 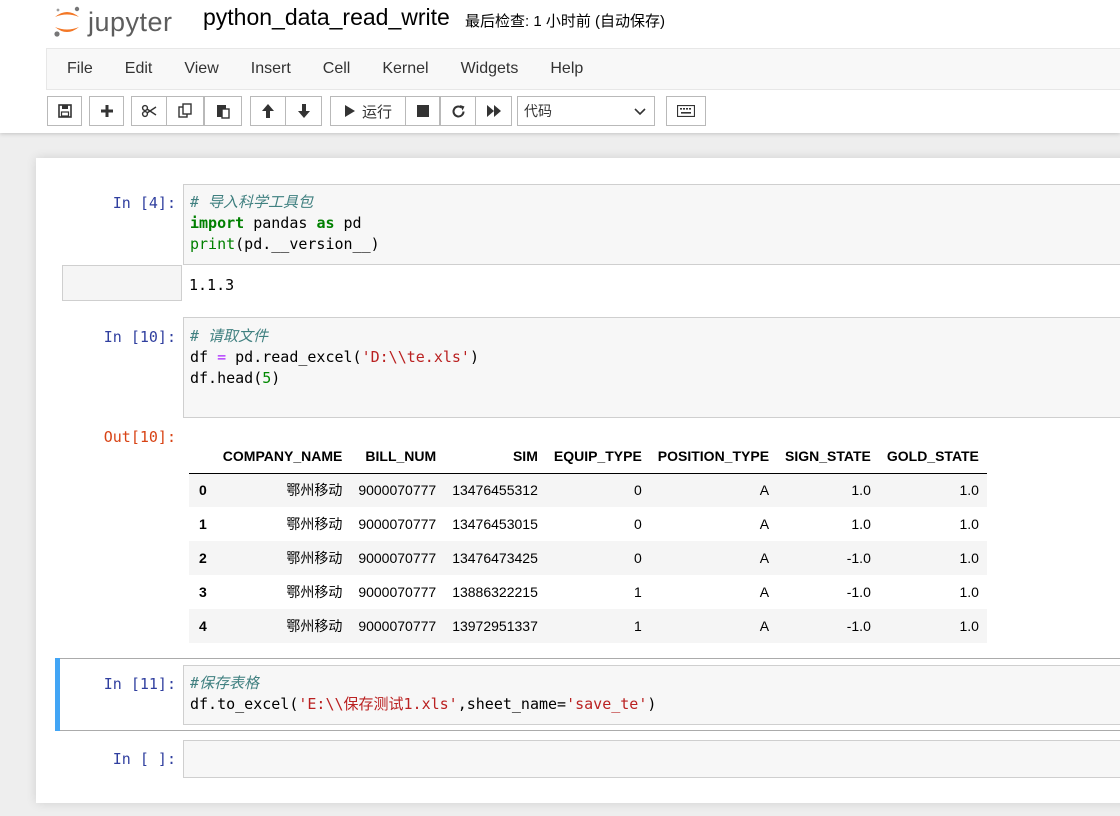 What do you see at coordinates (130, 21) in the screenshot?
I see `jupyter-logo-text: jupyter` at bounding box center [130, 21].